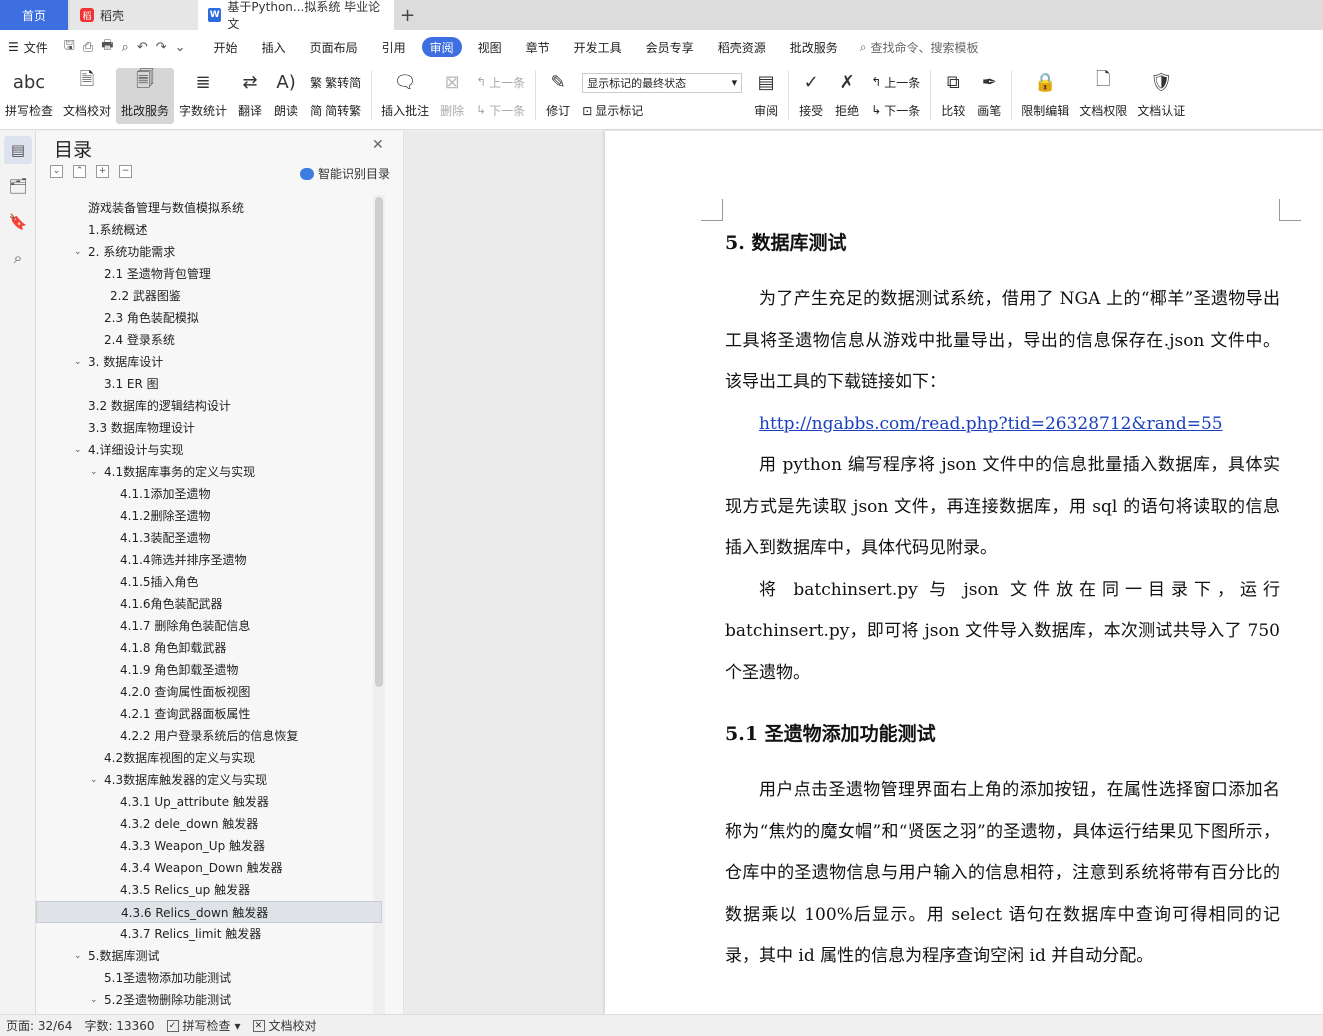 The image size is (1323, 1036). What do you see at coordinates (500, 110) in the screenshot?
I see `next-comment-button: ↳ 下一条` at bounding box center [500, 110].